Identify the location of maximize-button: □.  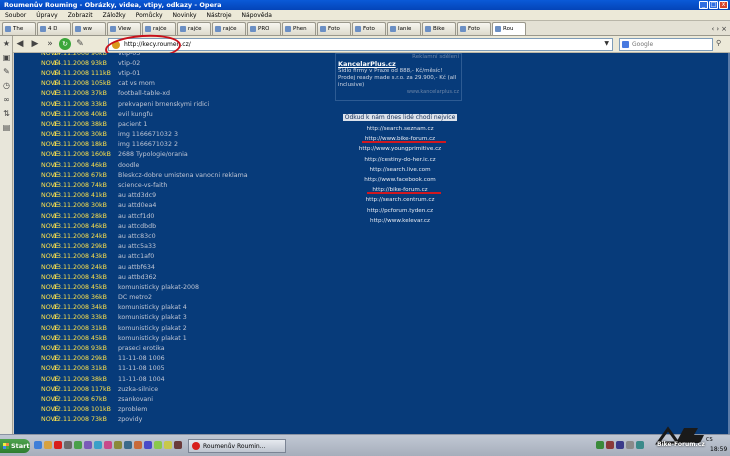
(713, 5).